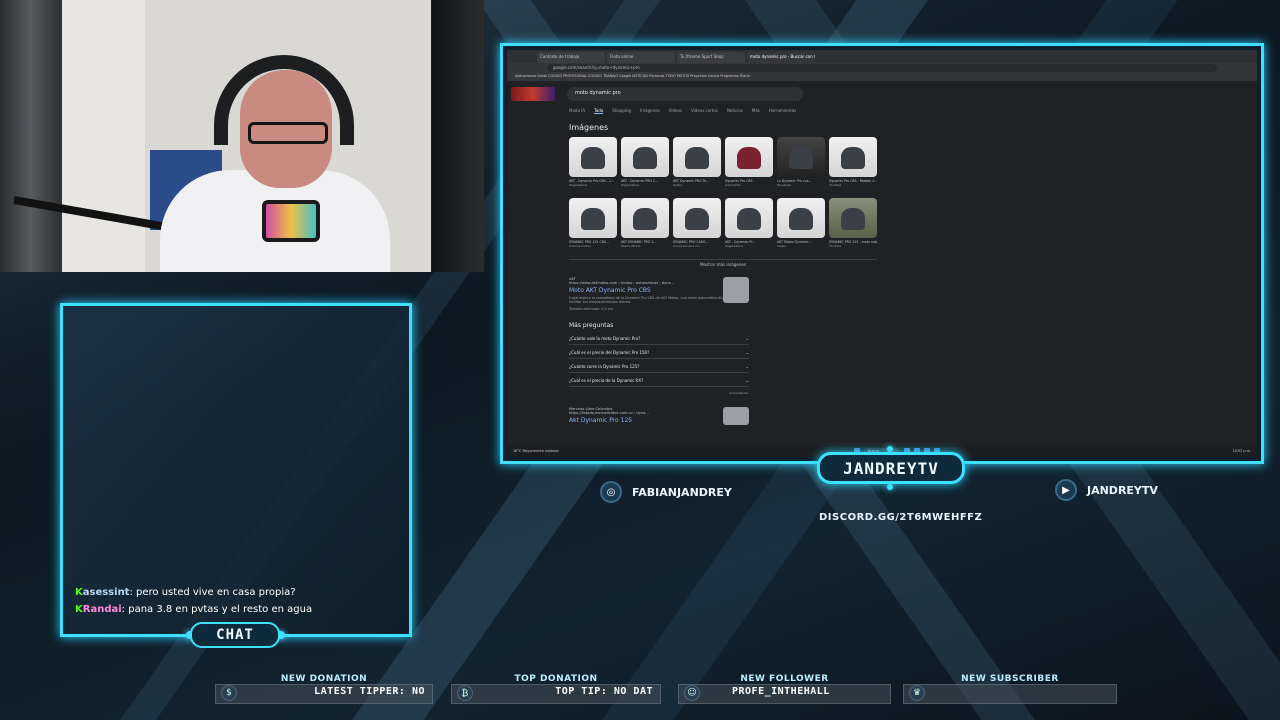 The image size is (1280, 720). What do you see at coordinates (591, 325) in the screenshot?
I see `people-also-ask-title: Más preguntas` at bounding box center [591, 325].